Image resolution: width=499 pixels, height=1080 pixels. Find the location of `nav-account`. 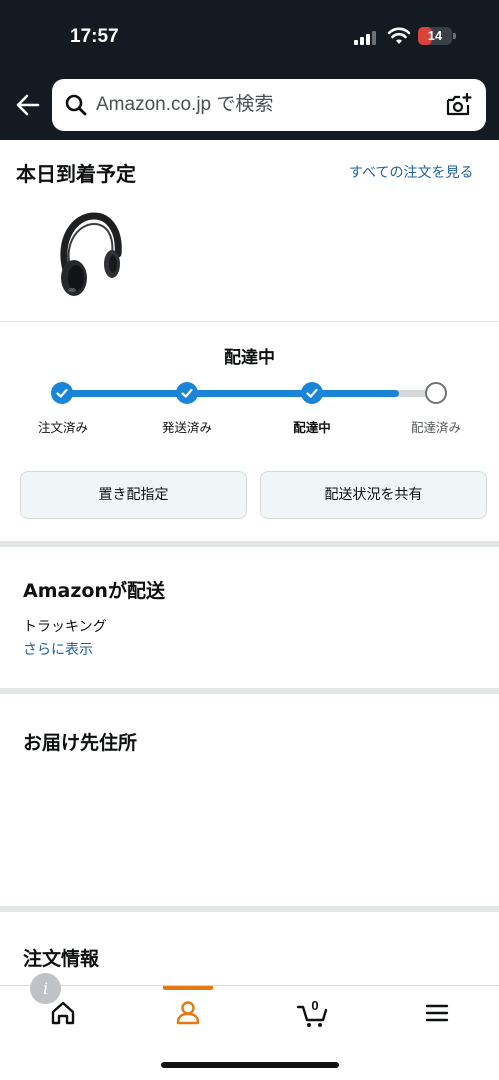

nav-account is located at coordinates (188, 1016).